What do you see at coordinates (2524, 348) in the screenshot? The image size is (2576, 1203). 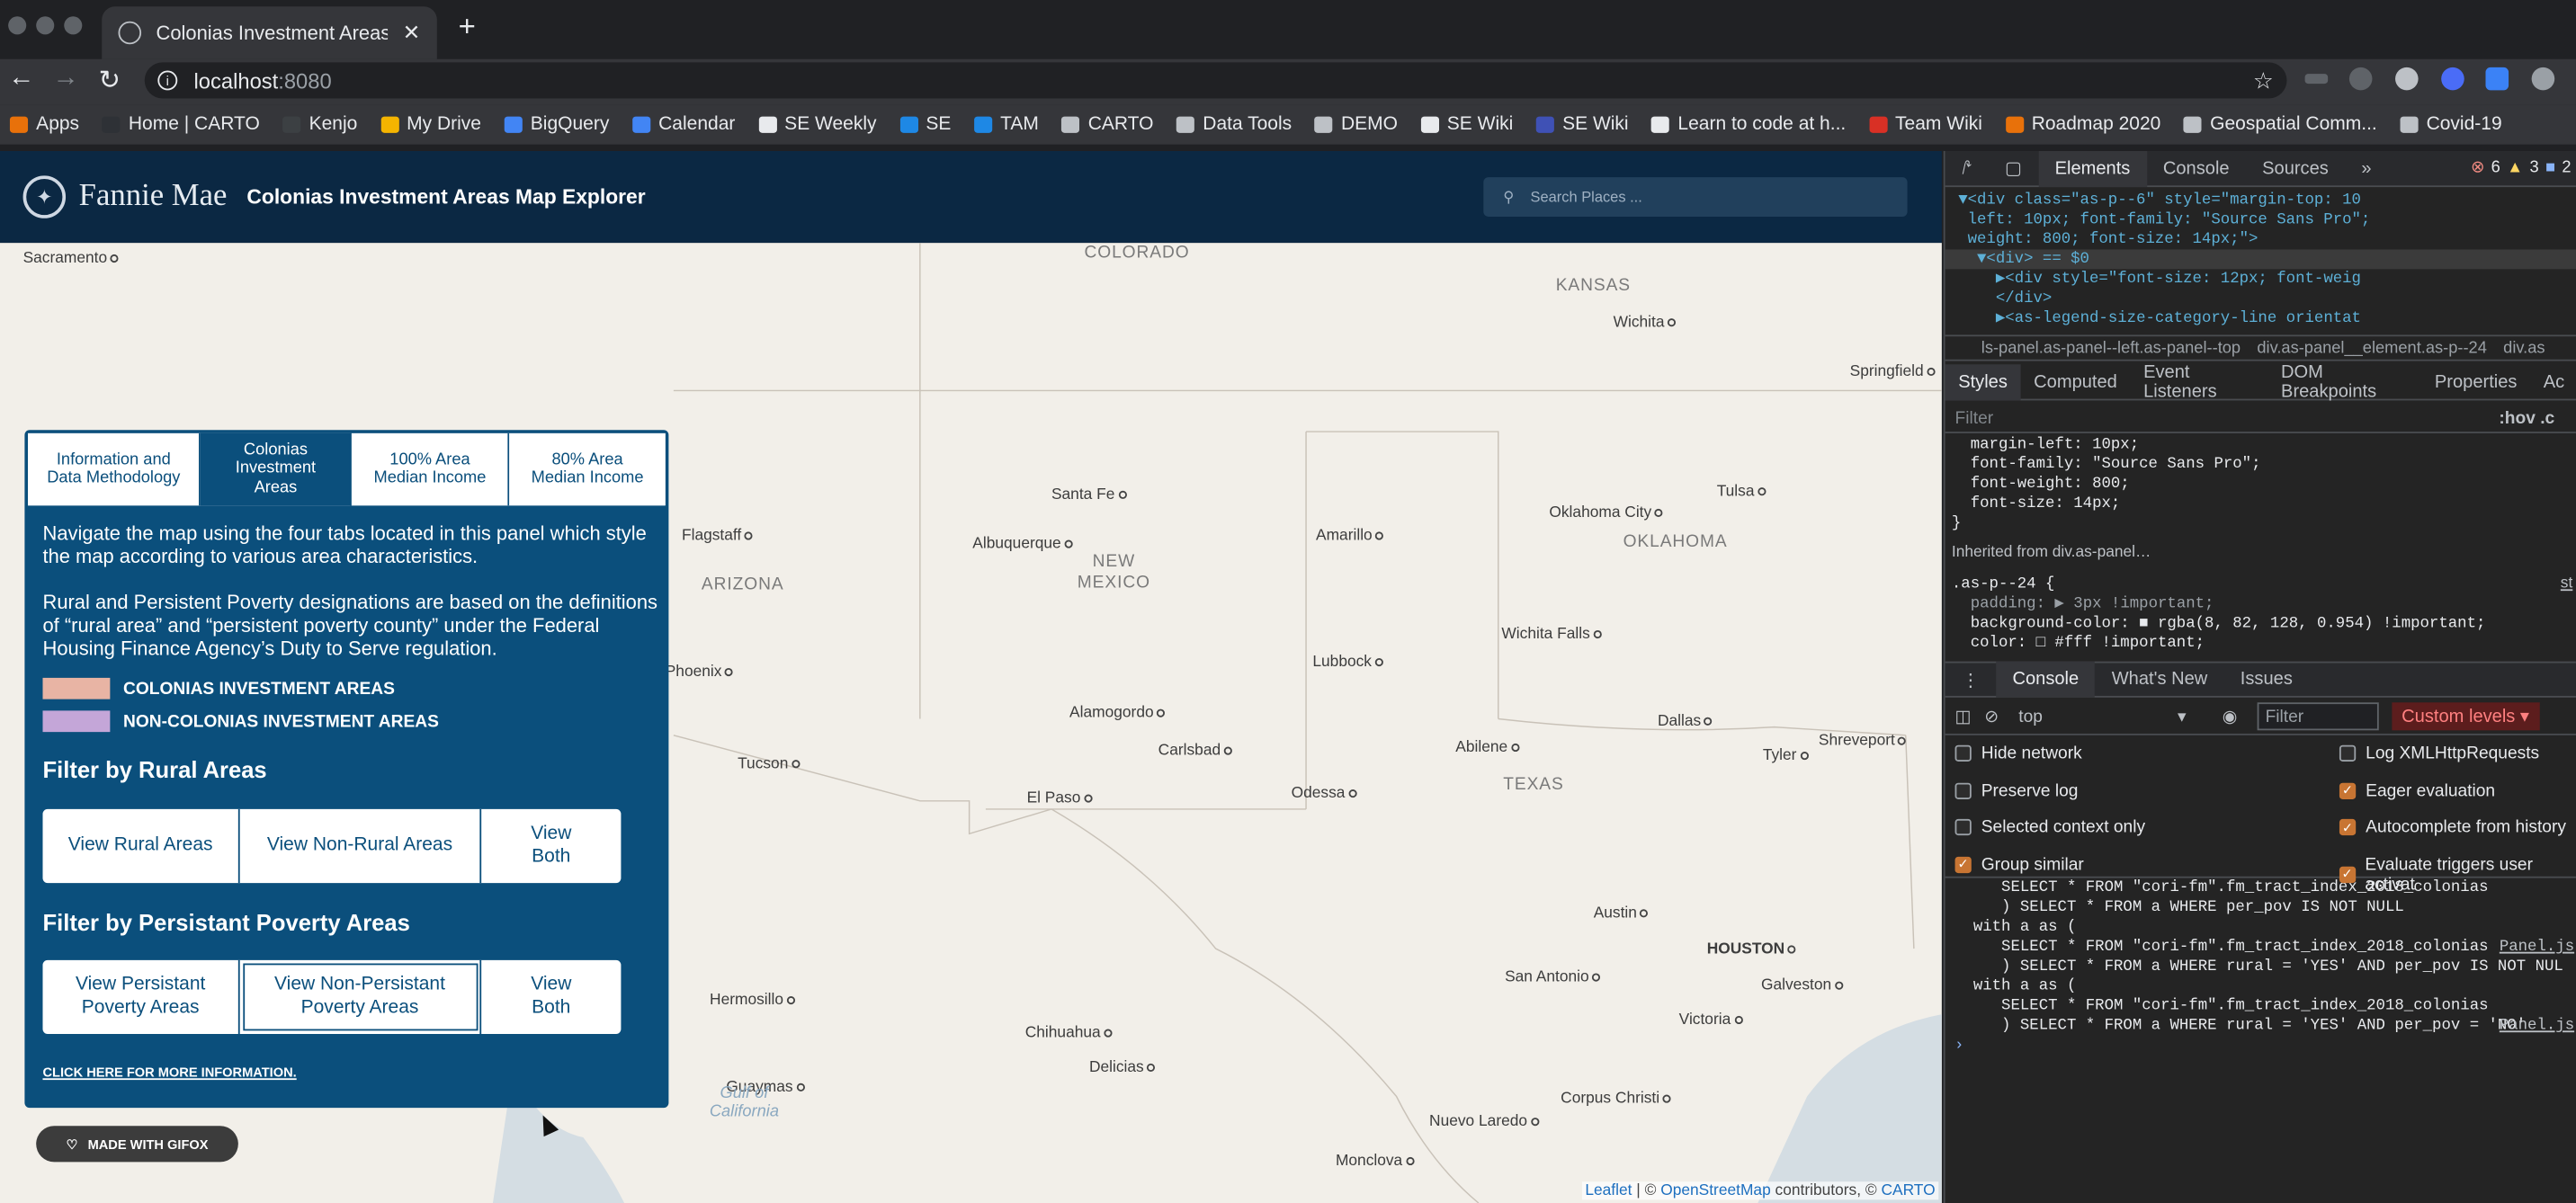 I see `breadcrumb-item: div.as` at bounding box center [2524, 348].